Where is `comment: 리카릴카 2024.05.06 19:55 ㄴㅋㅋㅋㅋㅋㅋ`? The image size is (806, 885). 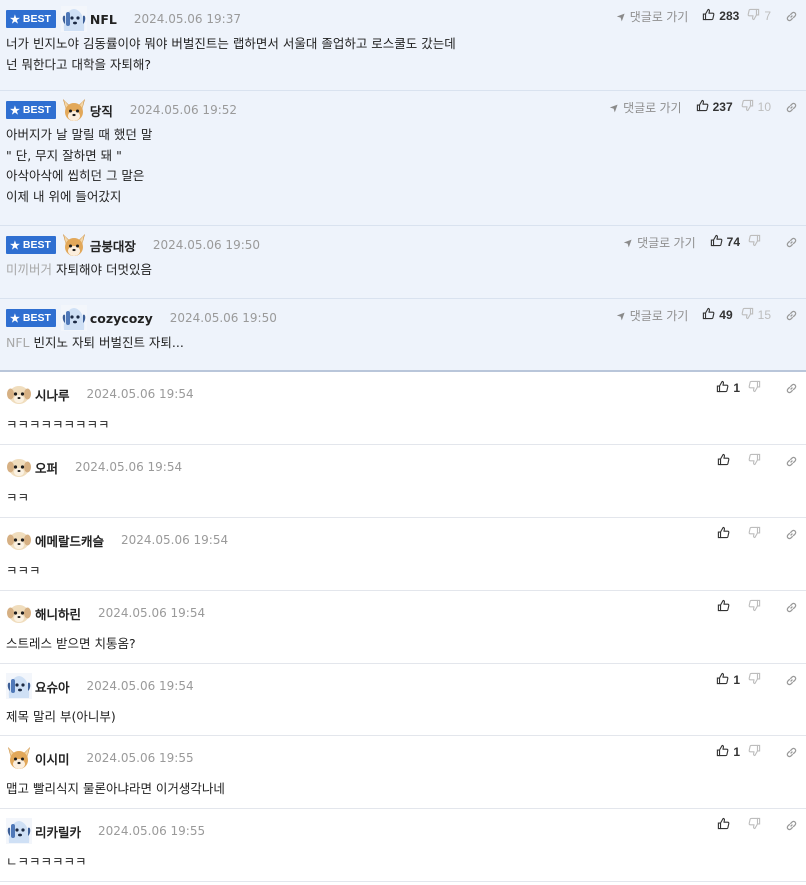
comment: 리카릴카 2024.05.06 19:55 ㄴㅋㅋㅋㅋㅋㅋ is located at coordinates (403, 845).